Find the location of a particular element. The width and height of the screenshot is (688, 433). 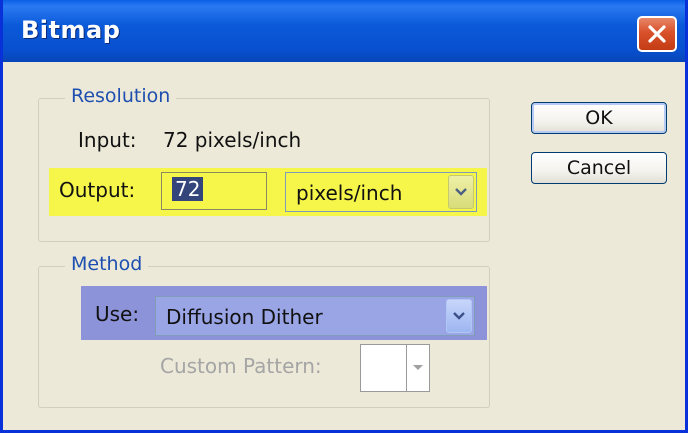

output-unit-dropdown-button is located at coordinates (461, 192).